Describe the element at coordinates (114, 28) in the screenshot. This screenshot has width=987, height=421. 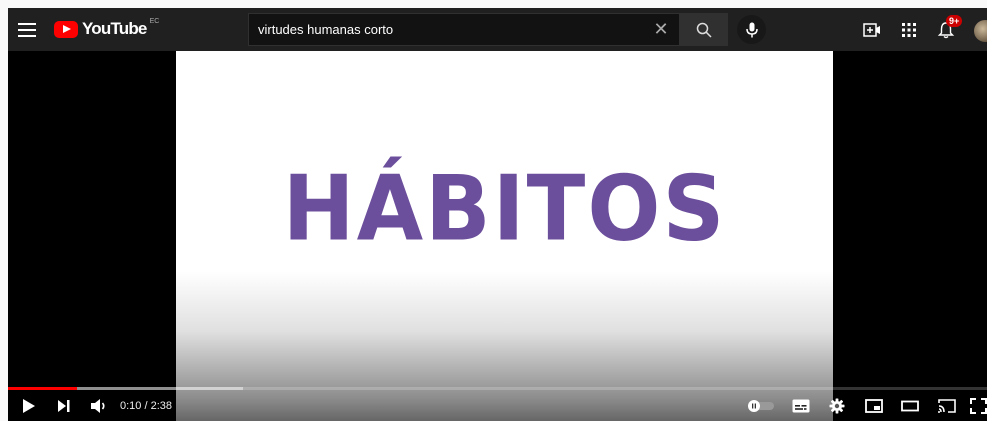
I see `logo-text: YouTube` at that location.